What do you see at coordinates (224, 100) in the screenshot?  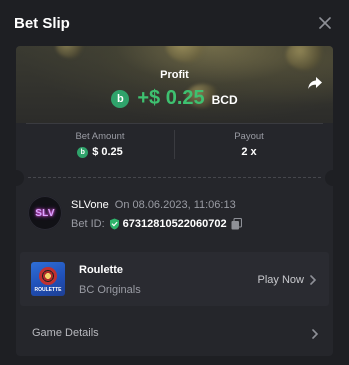 I see `profit-currency: BCD` at bounding box center [224, 100].